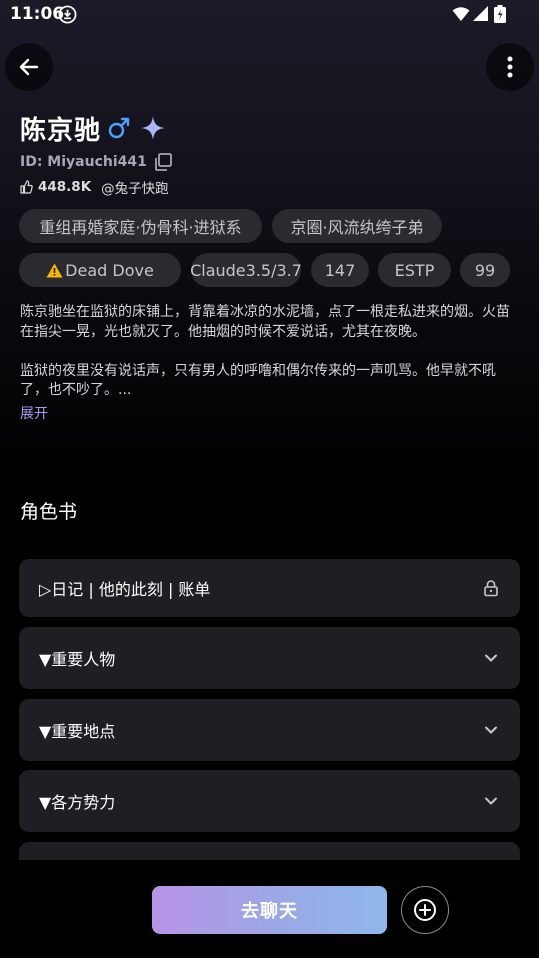 The width and height of the screenshot is (539, 958). Describe the element at coordinates (77, 659) in the screenshot. I see `book-entry-label: ▼重要人物` at that location.